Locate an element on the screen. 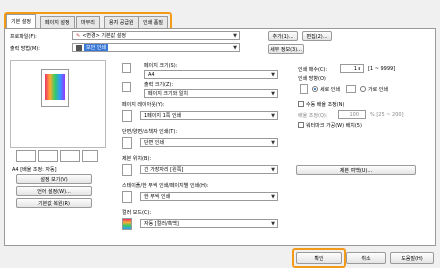 This screenshot has width=440, height=268. profile-select: ✎ <변경> 기본값 설정 ▼ is located at coordinates (156, 35).